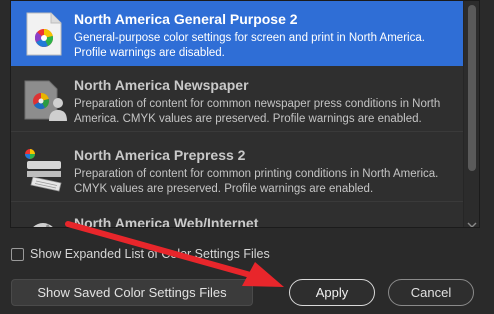 The width and height of the screenshot is (494, 314). What do you see at coordinates (472, 221) in the screenshot?
I see `chevron-down-icon` at bounding box center [472, 221].